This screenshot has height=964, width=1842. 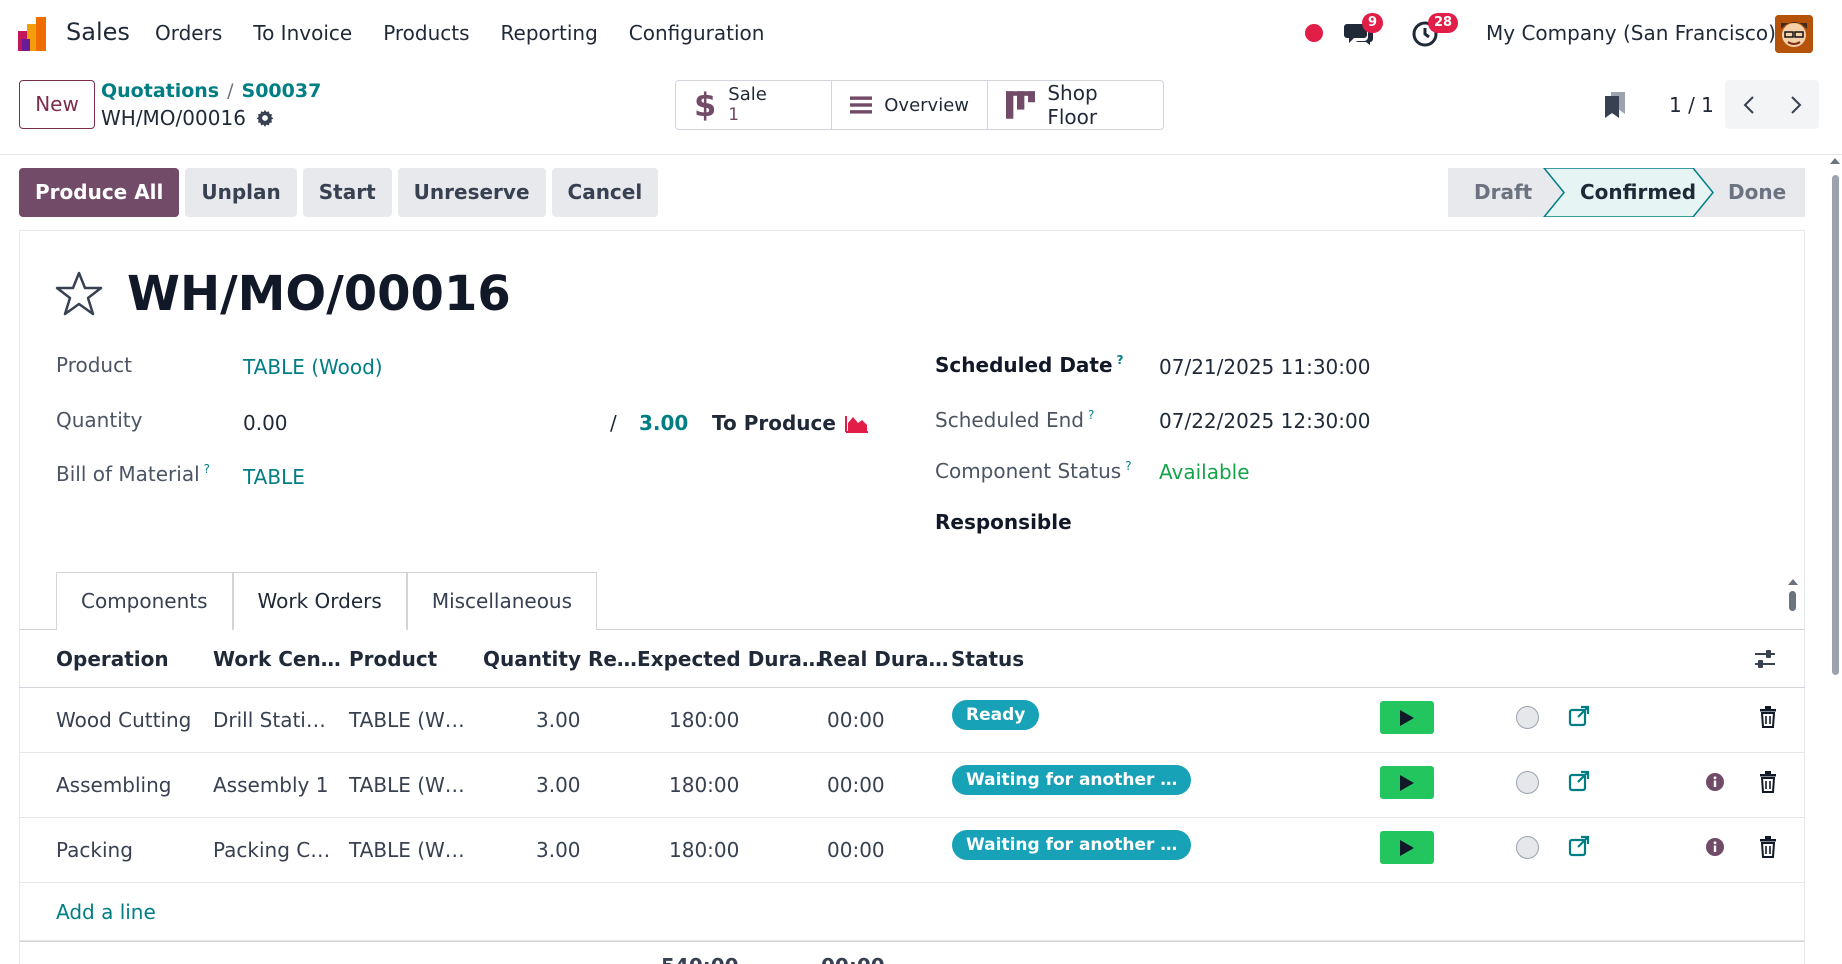 I want to click on tab-components: Components, so click(x=144, y=601).